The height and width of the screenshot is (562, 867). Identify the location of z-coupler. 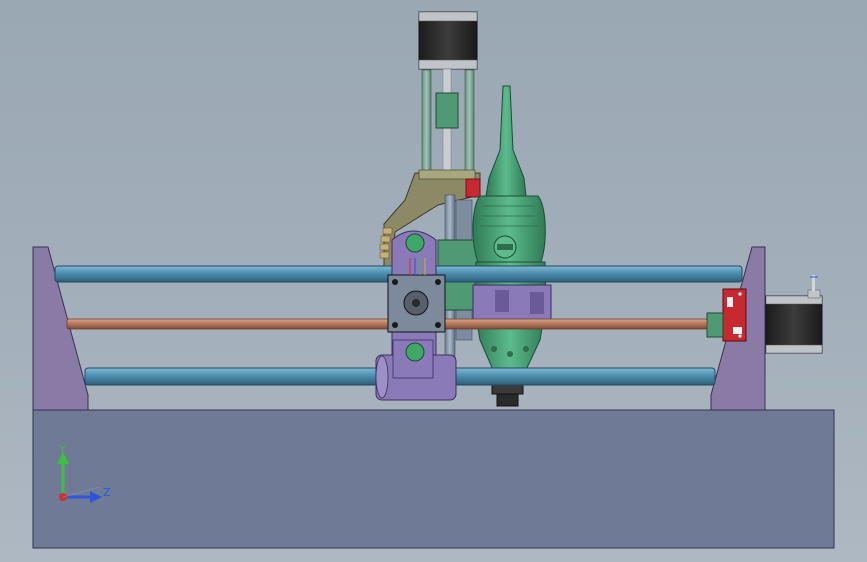
(447, 110).